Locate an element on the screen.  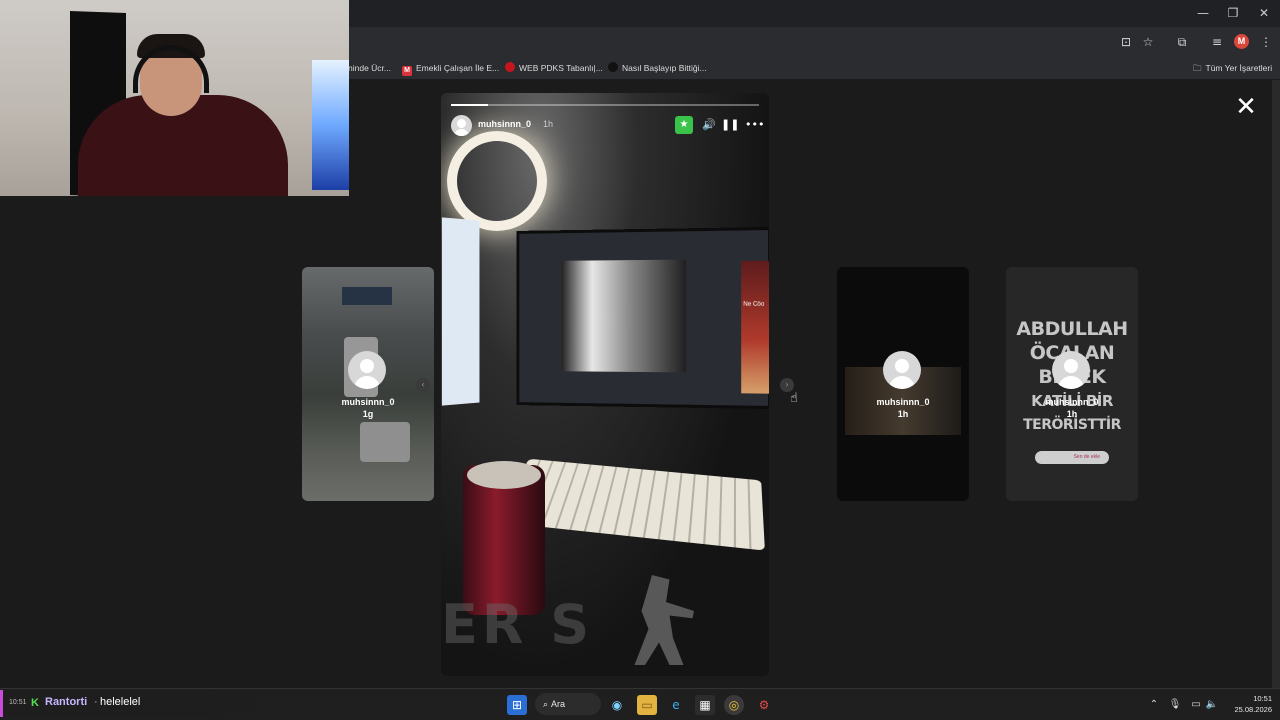
search-icon: ⌕ is located at coordinates (546, 705).